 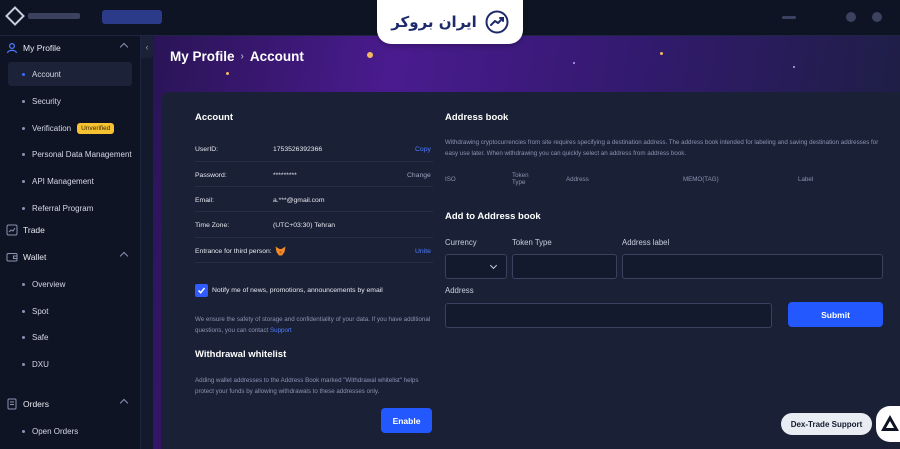 What do you see at coordinates (96, 128) in the screenshot?
I see `unverified-badge: Unverified` at bounding box center [96, 128].